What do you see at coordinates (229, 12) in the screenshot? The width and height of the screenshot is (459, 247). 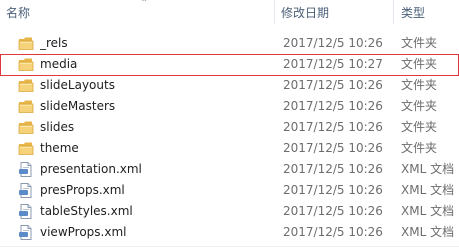 I see `column-header-bar: ⌃ 名称 修改日期 类型` at bounding box center [229, 12].